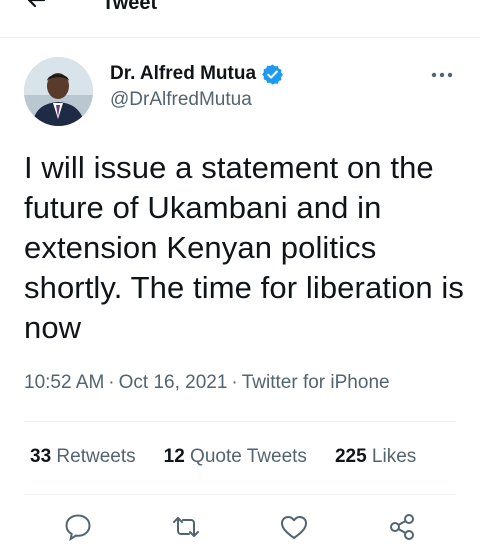  I want to click on reply-icon, so click(78, 528).